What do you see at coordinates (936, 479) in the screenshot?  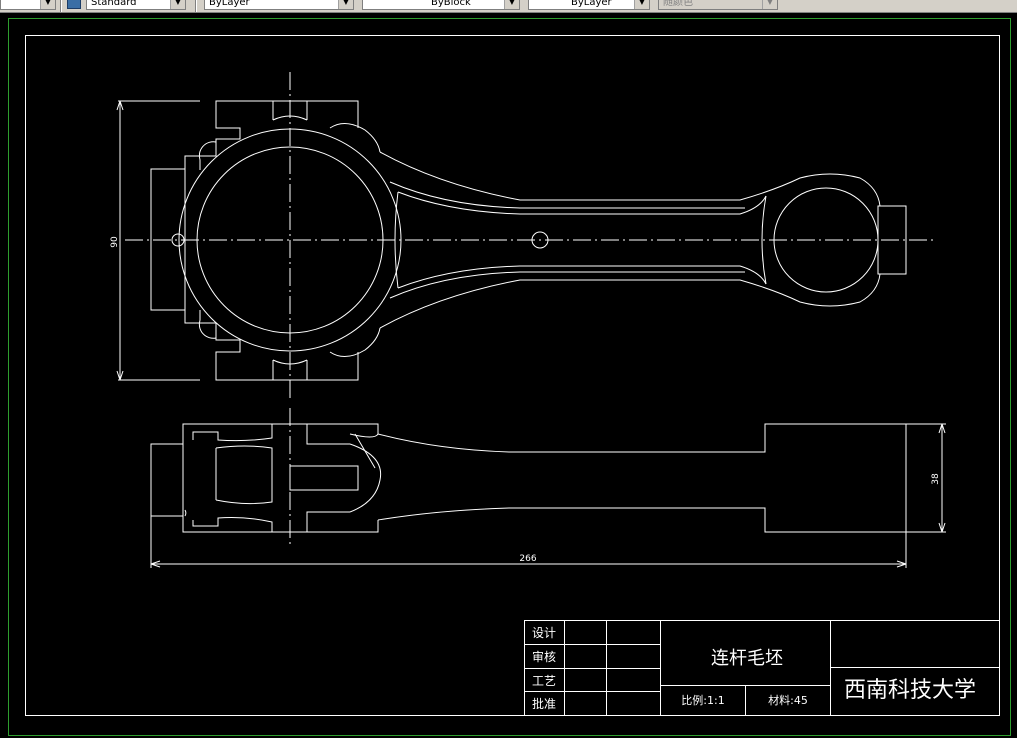 I see `thickness-dimension-text: 38` at bounding box center [936, 479].